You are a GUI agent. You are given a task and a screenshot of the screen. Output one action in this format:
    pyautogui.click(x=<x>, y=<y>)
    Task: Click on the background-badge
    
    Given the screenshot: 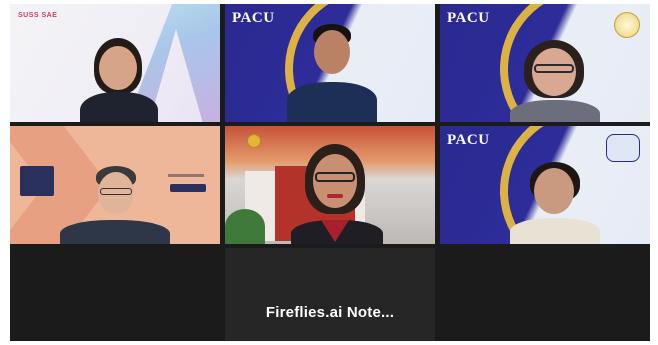 What is the action you would take?
    pyautogui.click(x=37, y=181)
    